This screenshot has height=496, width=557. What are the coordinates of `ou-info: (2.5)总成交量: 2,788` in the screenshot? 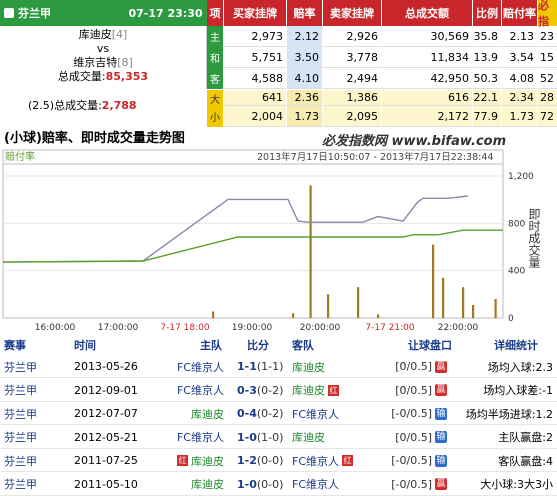 It's located at (103, 105).